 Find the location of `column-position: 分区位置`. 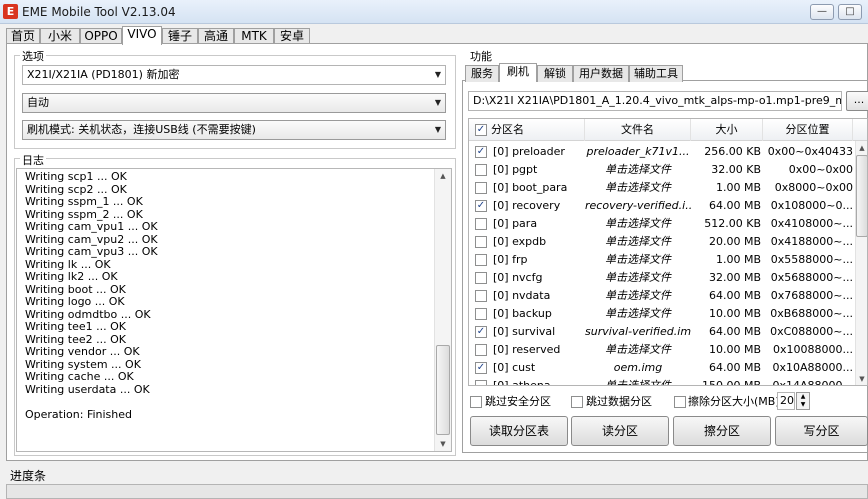

column-position: 分区位置 is located at coordinates (808, 130).